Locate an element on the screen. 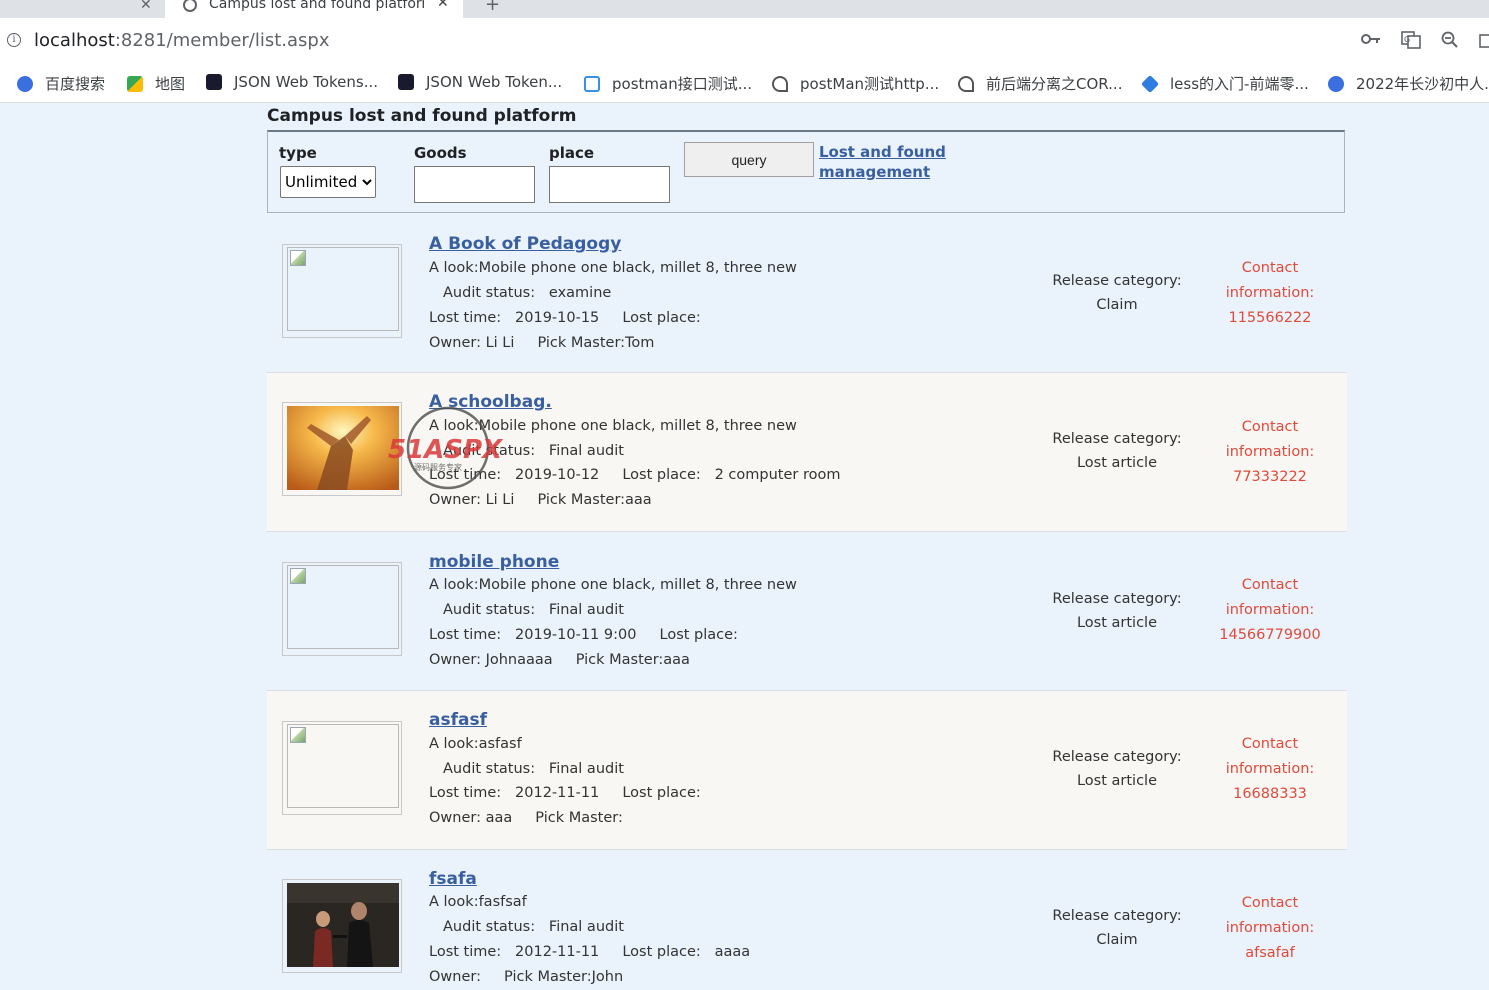 The image size is (1489, 990). url-host: localhost is located at coordinates (74, 40).